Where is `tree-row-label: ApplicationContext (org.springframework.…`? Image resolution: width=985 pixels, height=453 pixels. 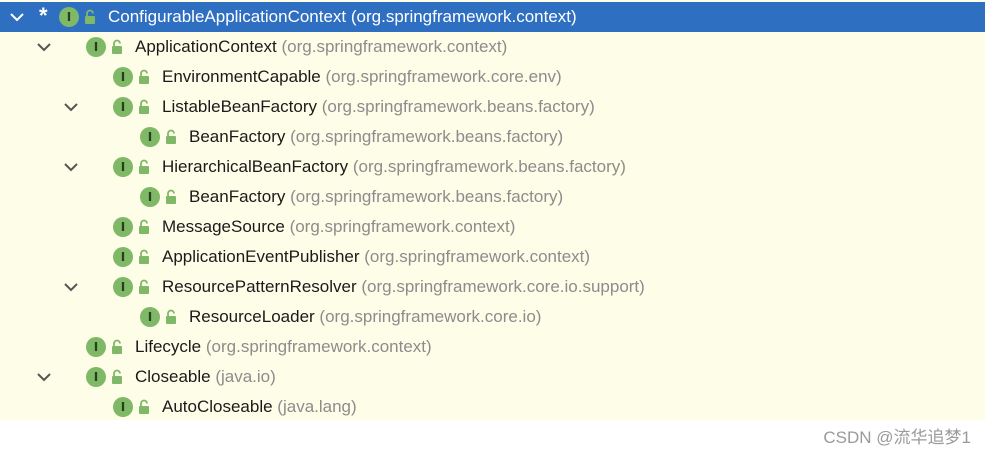 tree-row-label: ApplicationContext (org.springframework.… is located at coordinates (321, 47).